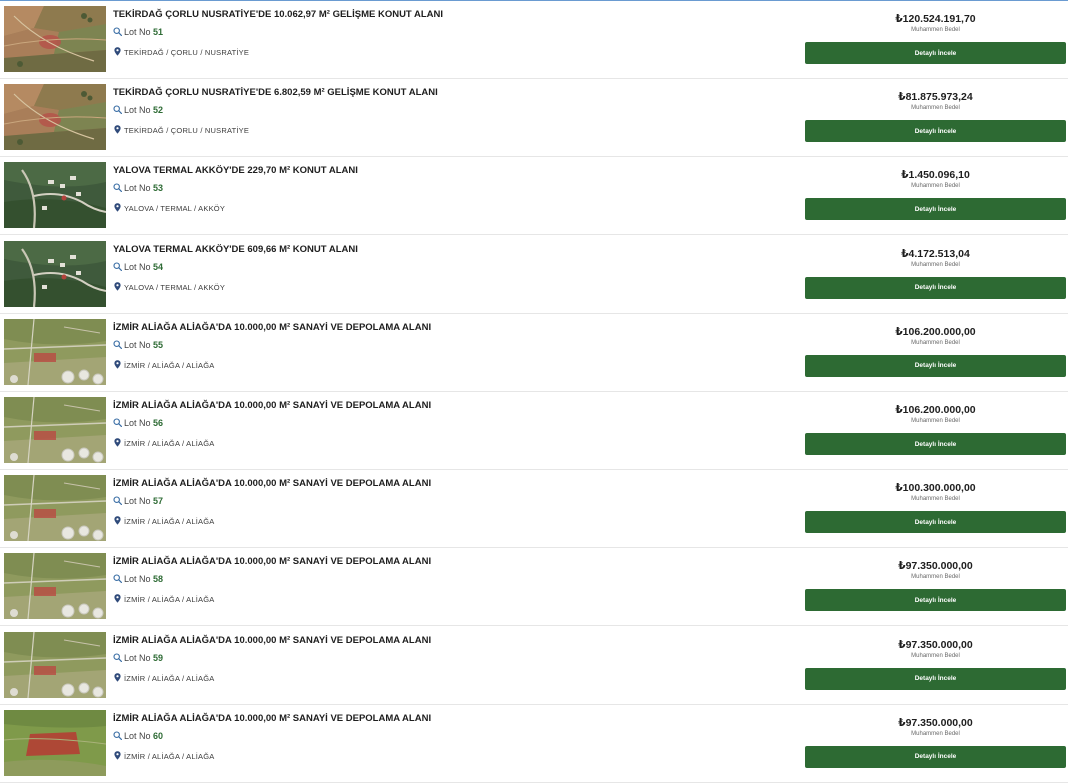  Describe the element at coordinates (158, 344) in the screenshot. I see `lot-number: 55` at that location.